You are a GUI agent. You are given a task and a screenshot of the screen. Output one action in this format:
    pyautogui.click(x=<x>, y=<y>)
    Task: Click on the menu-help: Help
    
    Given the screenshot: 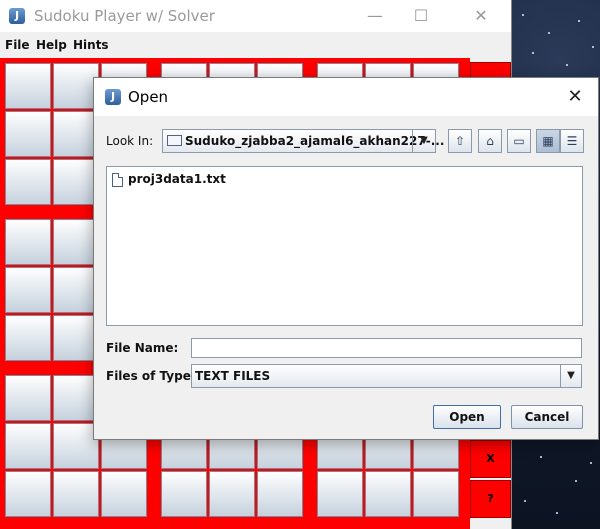 What is the action you would take?
    pyautogui.click(x=51, y=45)
    